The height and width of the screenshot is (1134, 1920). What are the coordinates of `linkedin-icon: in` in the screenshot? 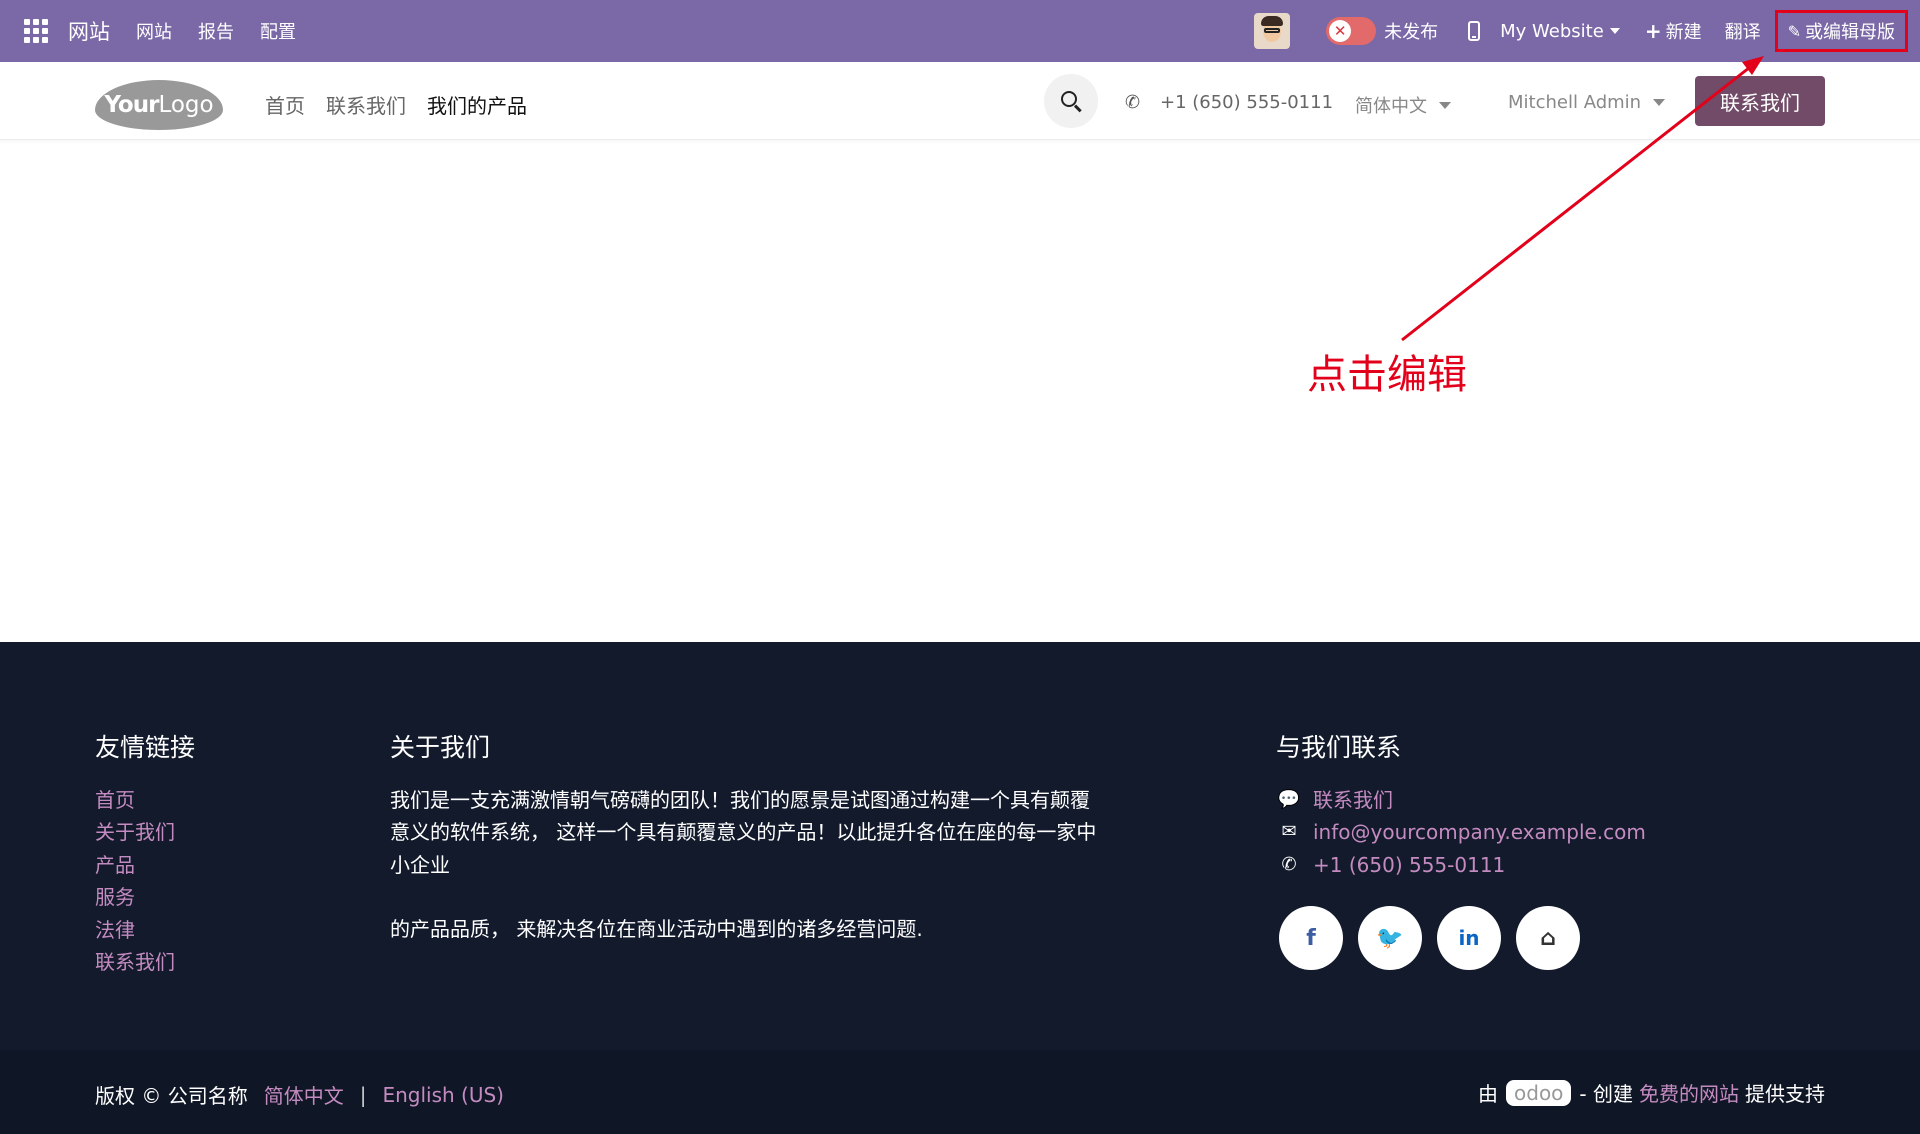 It's located at (1469, 938).